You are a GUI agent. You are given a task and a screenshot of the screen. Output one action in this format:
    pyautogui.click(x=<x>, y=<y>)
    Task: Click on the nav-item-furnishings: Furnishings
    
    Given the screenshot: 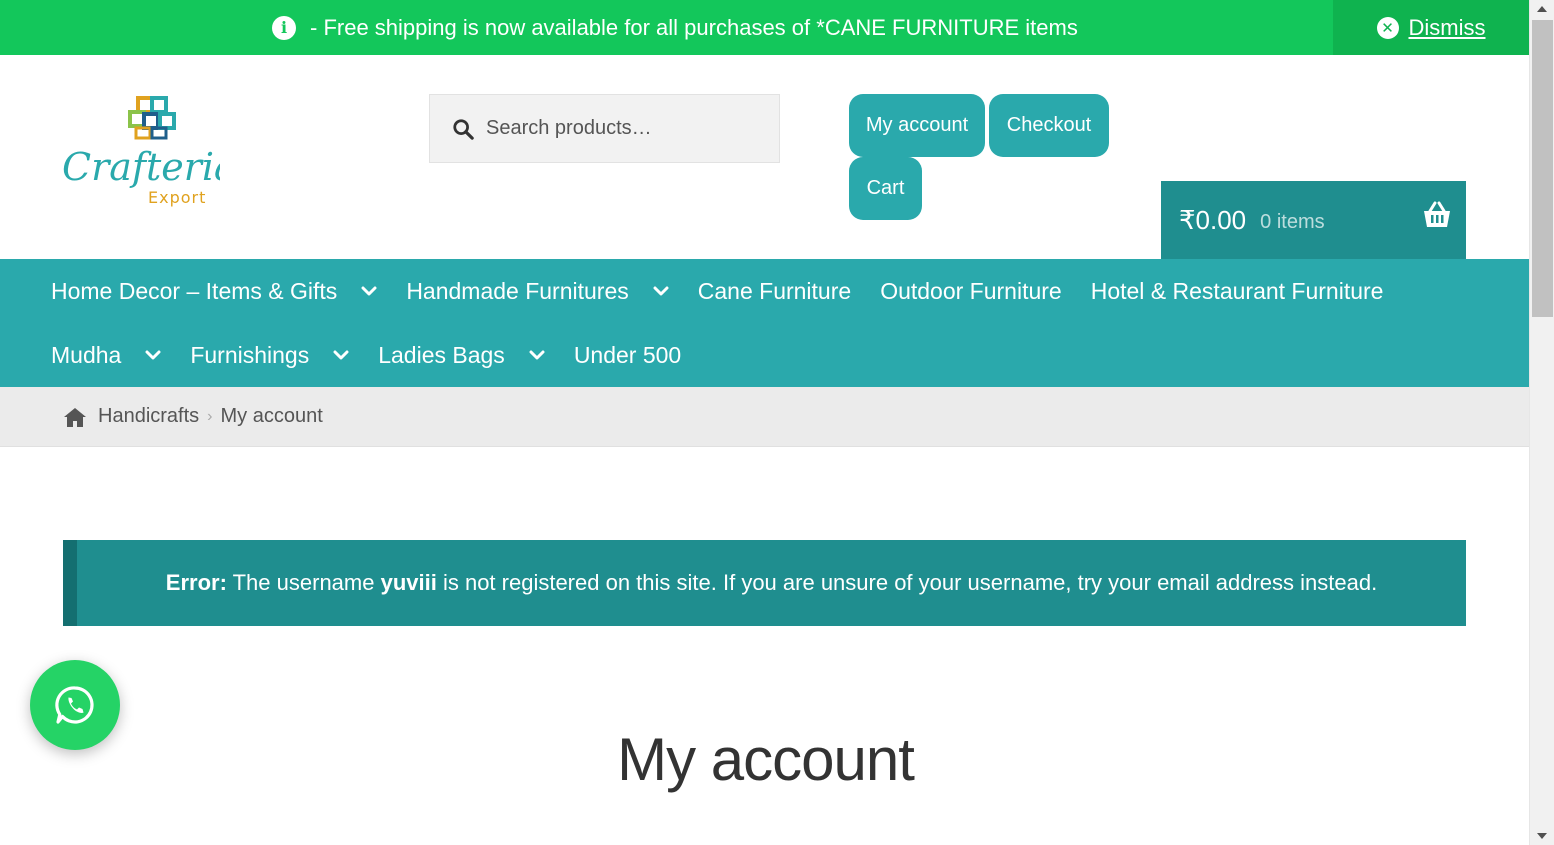 What is the action you would take?
    pyautogui.click(x=269, y=355)
    